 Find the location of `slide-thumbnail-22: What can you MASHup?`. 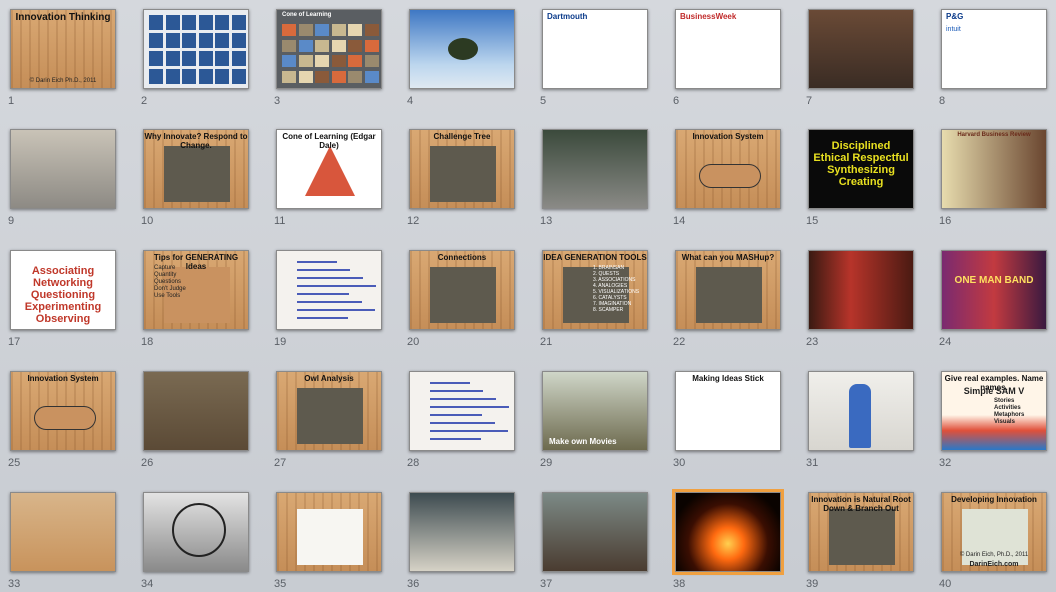

slide-thumbnail-22: What can you MASHup? is located at coordinates (728, 290).